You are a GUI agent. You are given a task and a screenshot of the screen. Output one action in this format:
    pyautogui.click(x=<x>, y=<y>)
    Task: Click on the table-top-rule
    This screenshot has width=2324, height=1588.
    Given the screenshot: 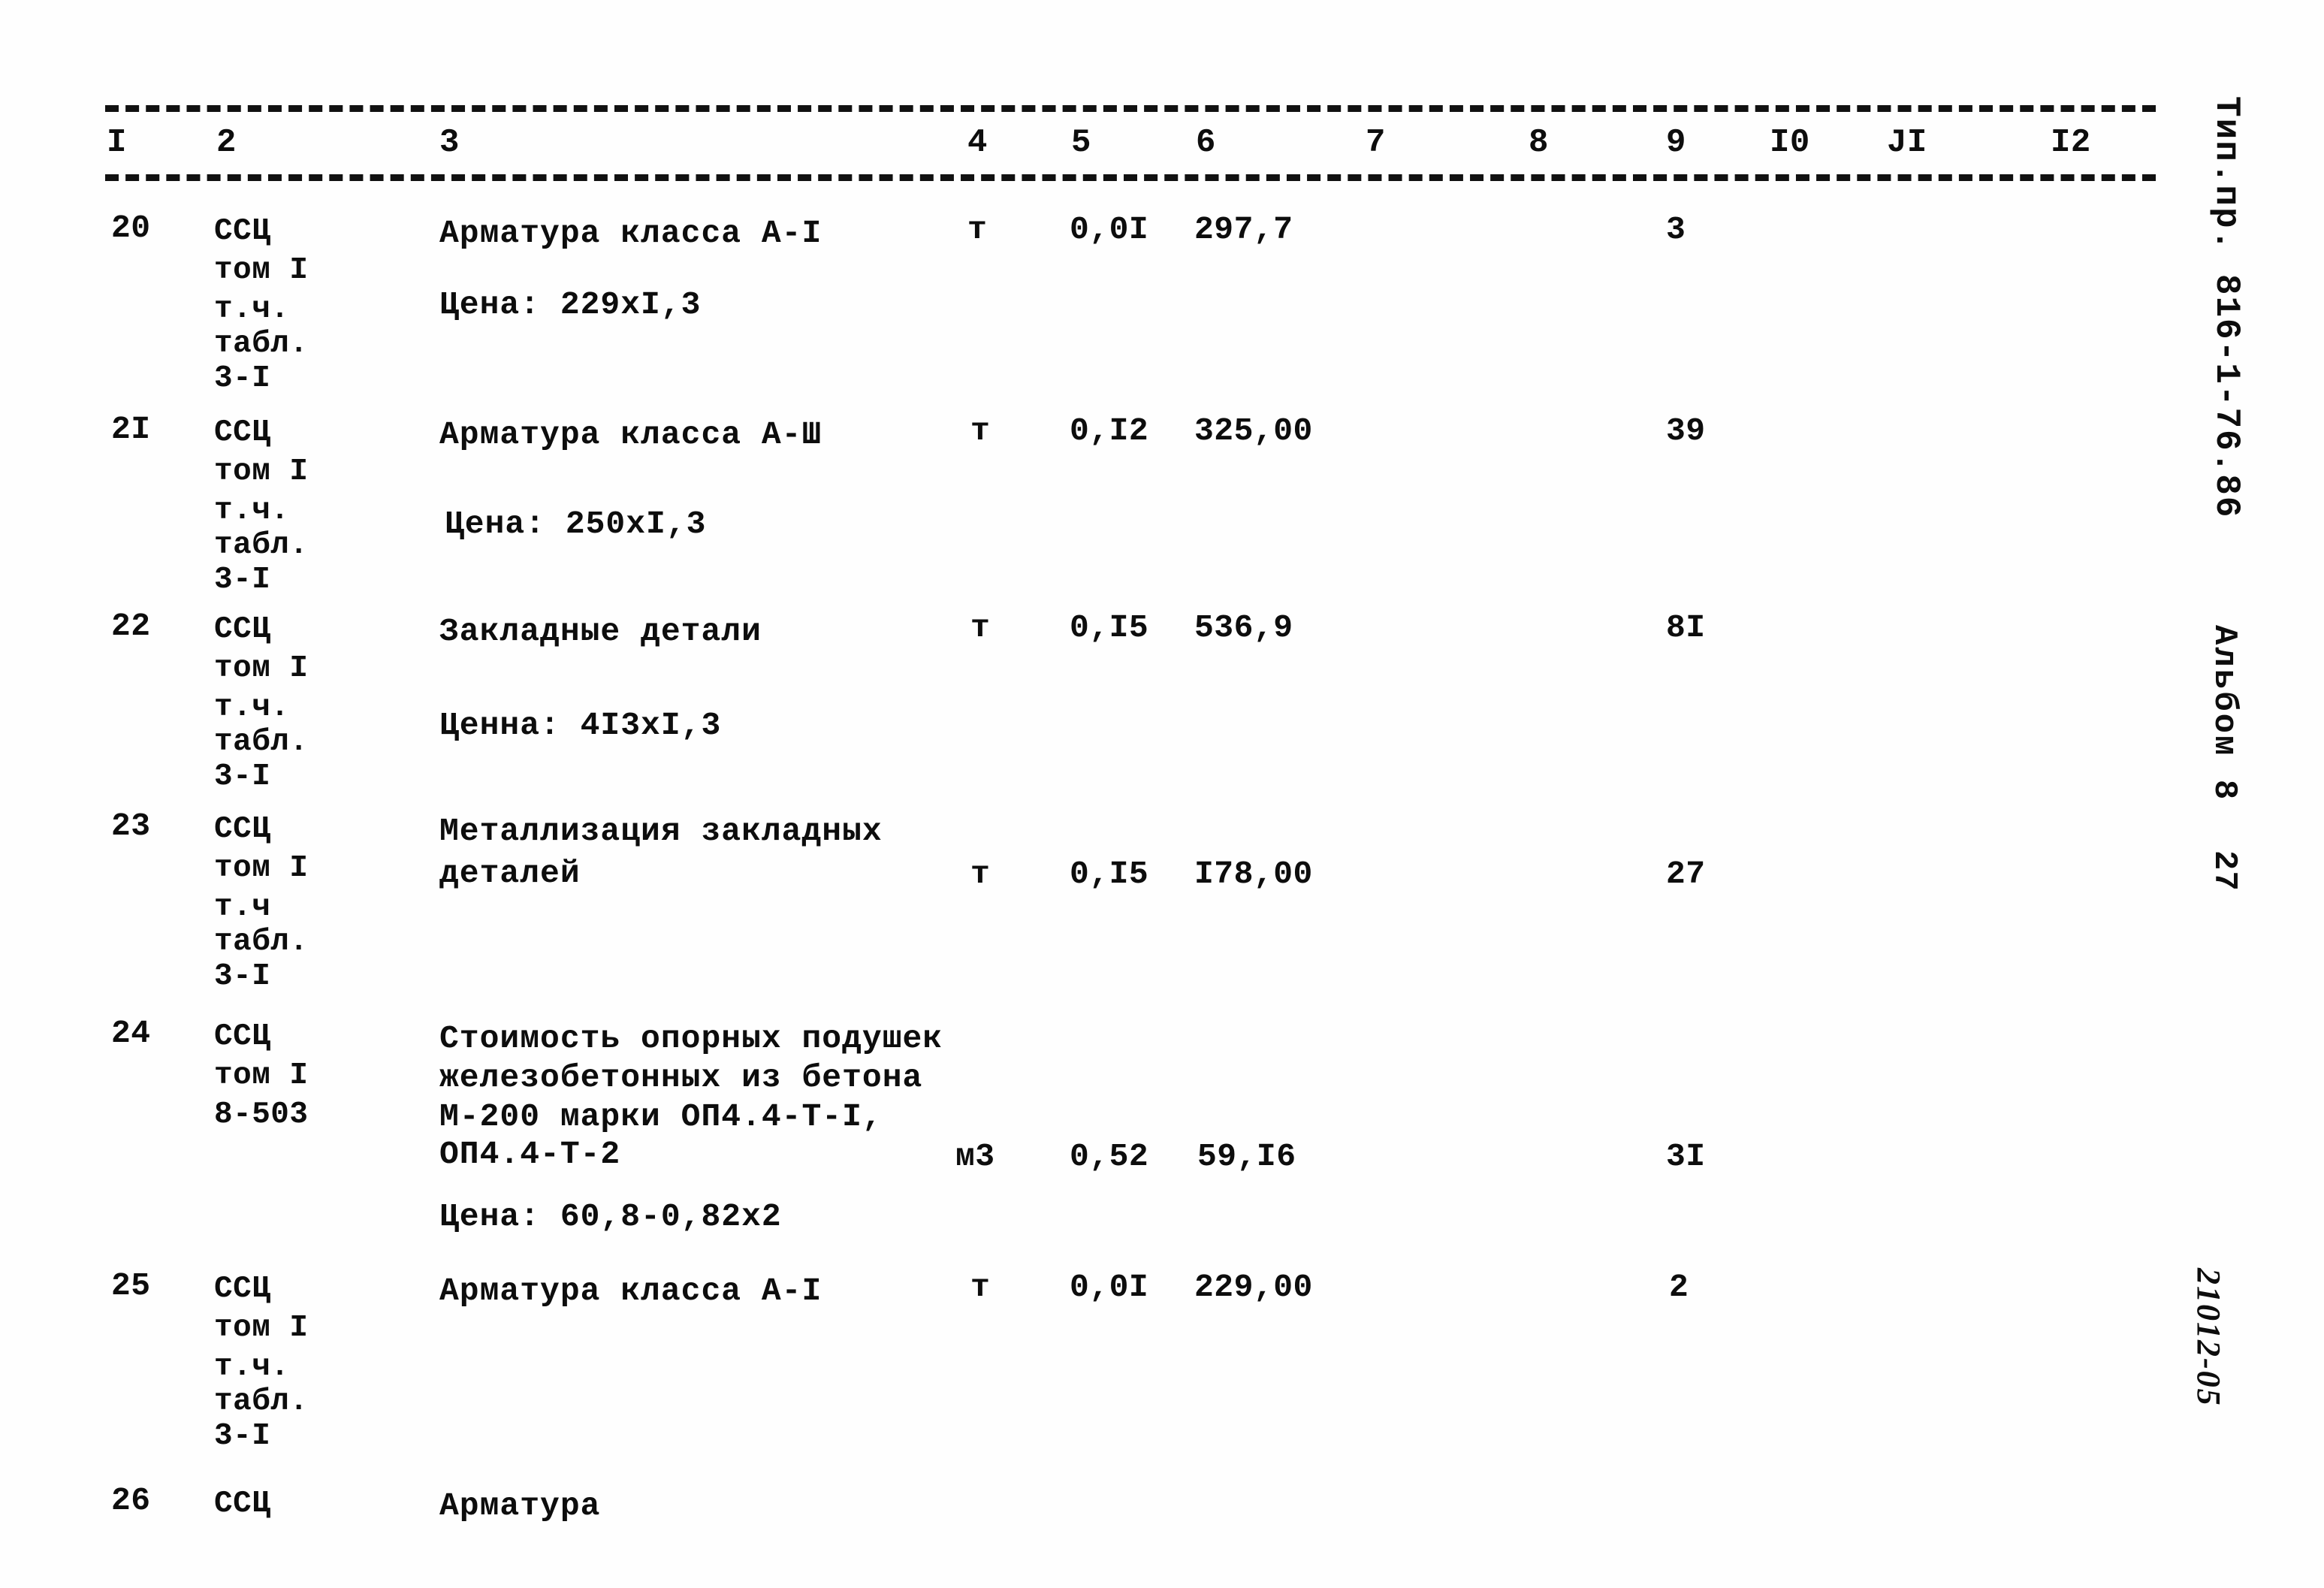 What is the action you would take?
    pyautogui.click(x=1130, y=109)
    